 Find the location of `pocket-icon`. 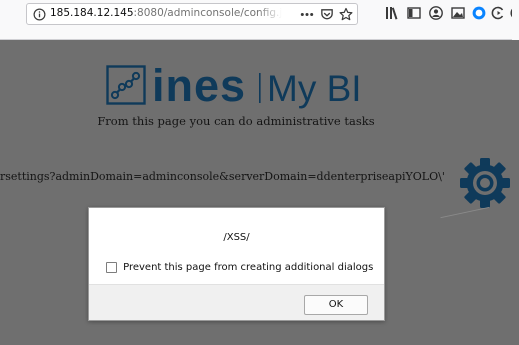

pocket-icon is located at coordinates (327, 14).